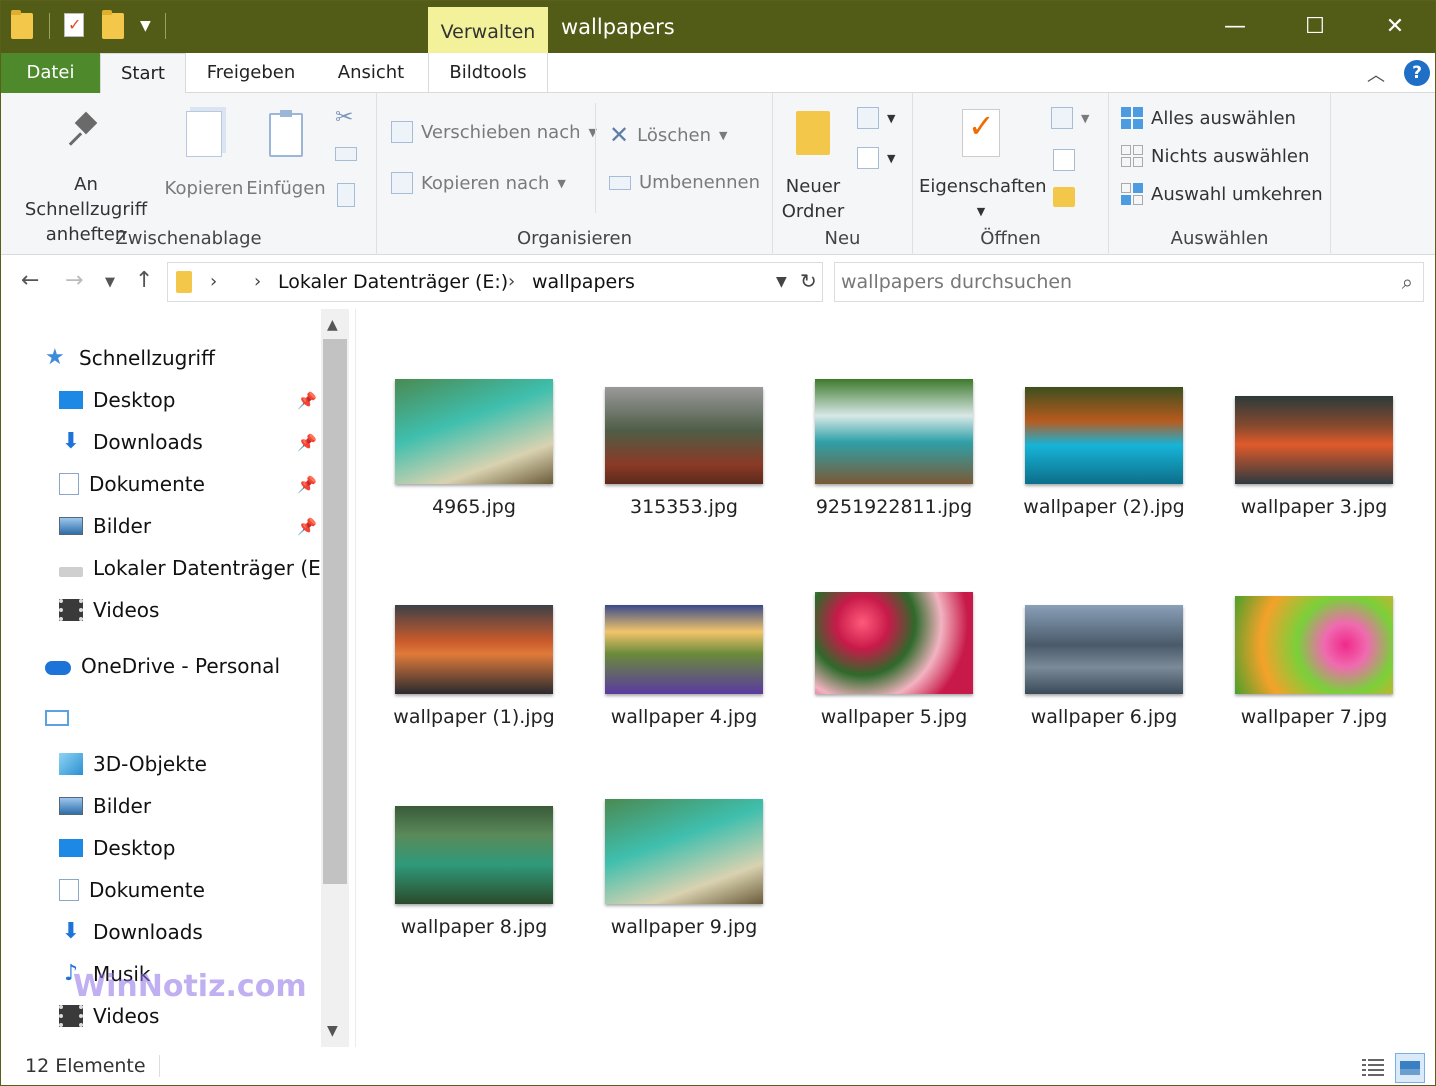 The height and width of the screenshot is (1086, 1436). Describe the element at coordinates (57, 718) in the screenshot. I see `nav-this-pc` at that location.